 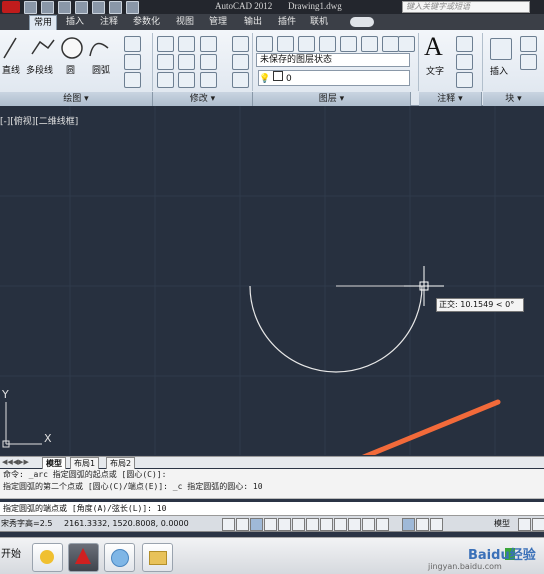 I want to click on tab-nav-arrows-icon: ◀◀◀▶▶, so click(x=15, y=462).